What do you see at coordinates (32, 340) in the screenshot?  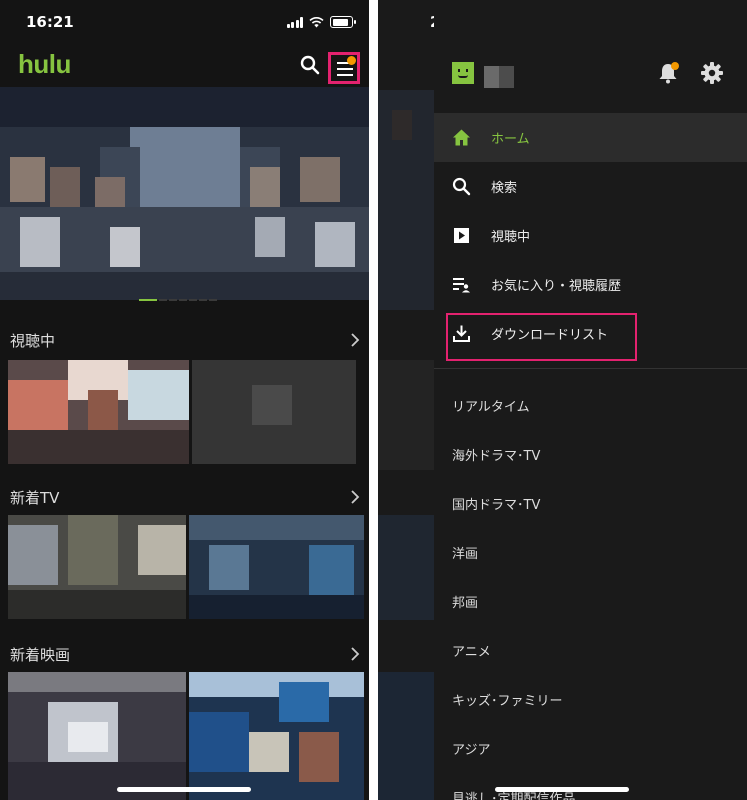 I see `section-title-watching: 視聴中` at bounding box center [32, 340].